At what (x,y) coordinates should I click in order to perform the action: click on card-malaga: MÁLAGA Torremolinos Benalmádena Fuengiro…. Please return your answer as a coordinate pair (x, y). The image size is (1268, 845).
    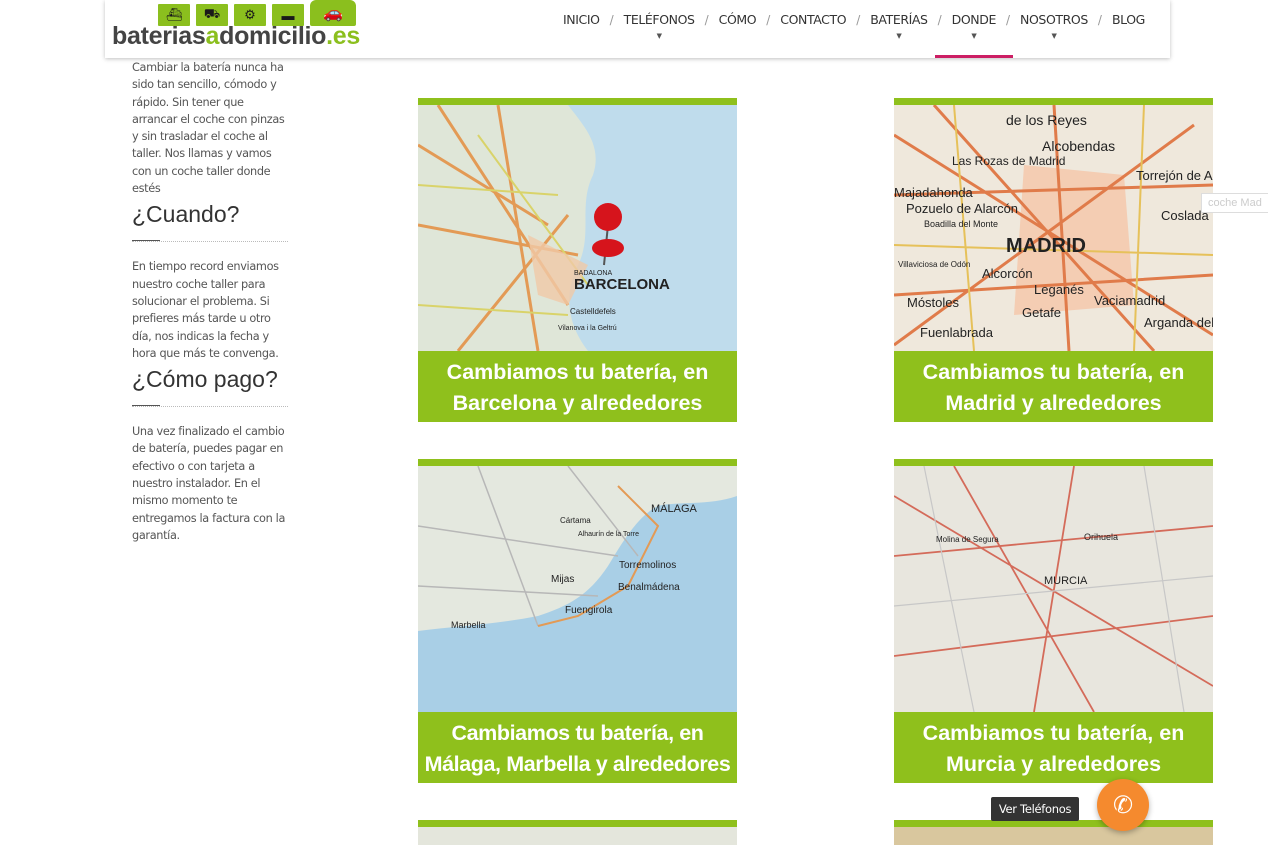
    Looking at the image, I should click on (577, 621).